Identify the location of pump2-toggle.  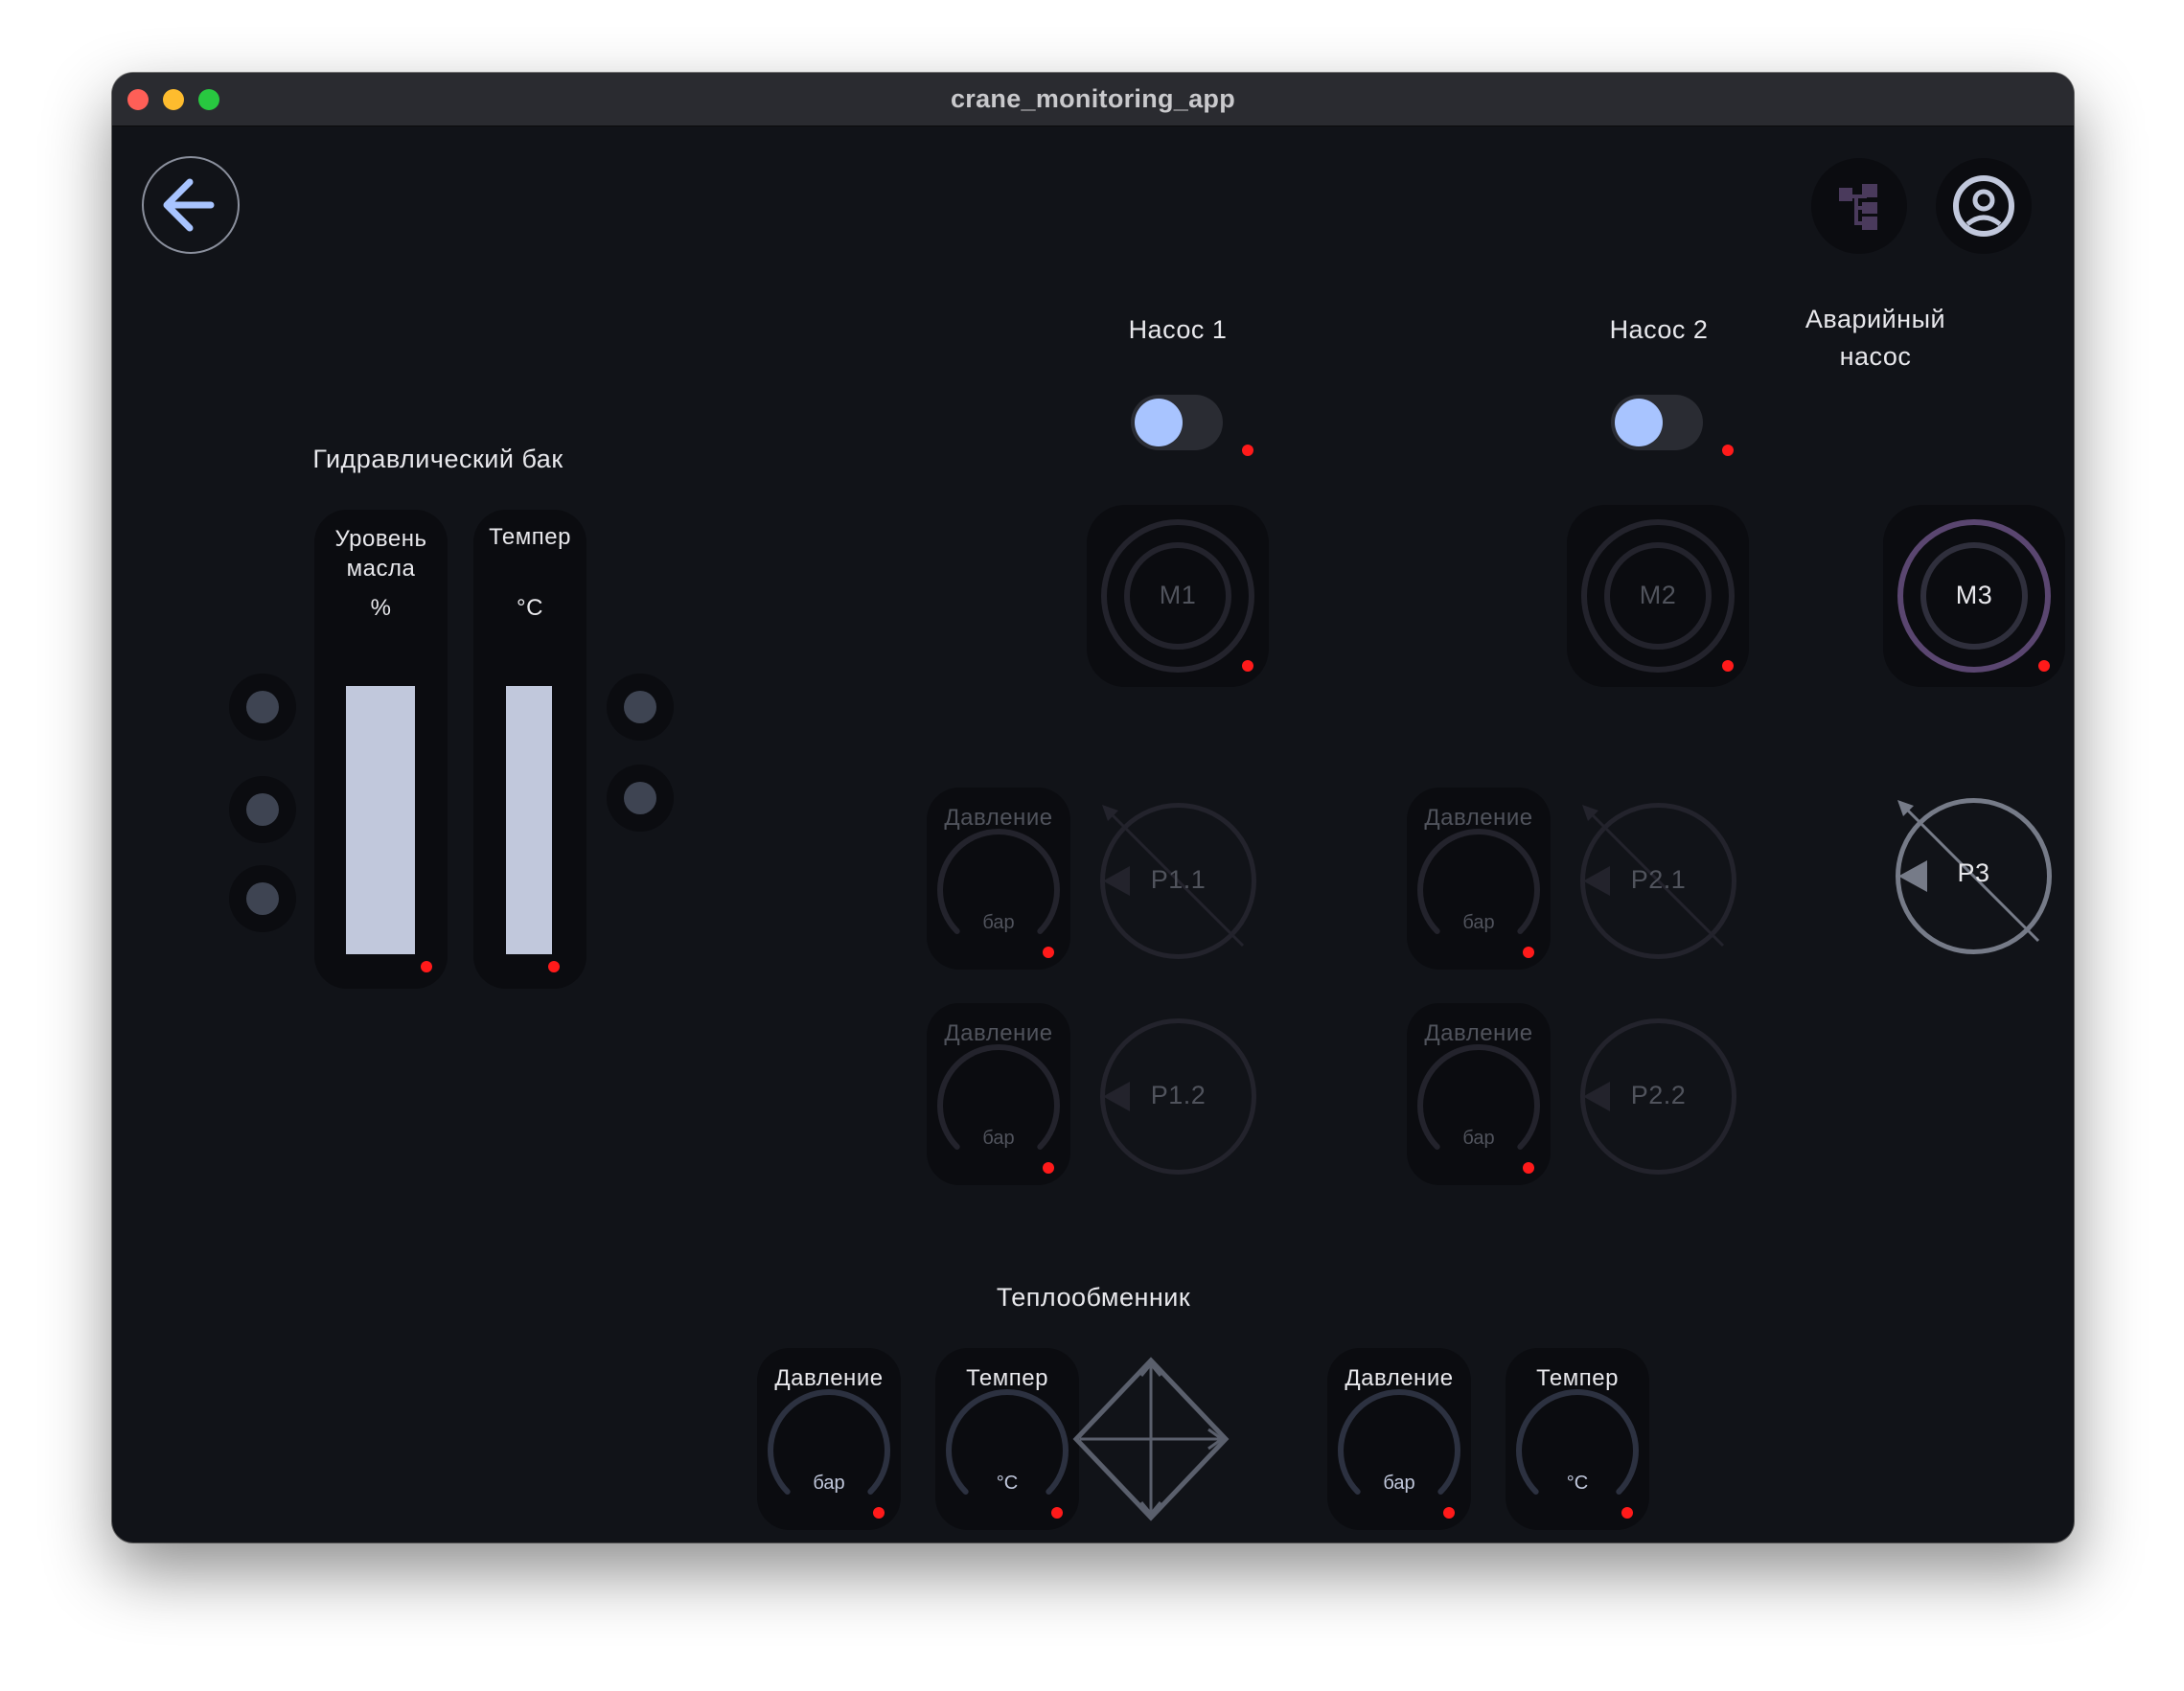
(1657, 422).